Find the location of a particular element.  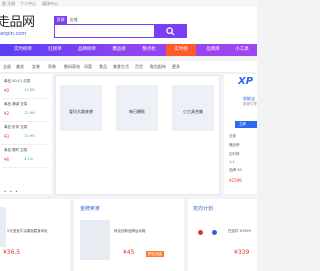

category-item: 美食生活 is located at coordinates (121, 67).